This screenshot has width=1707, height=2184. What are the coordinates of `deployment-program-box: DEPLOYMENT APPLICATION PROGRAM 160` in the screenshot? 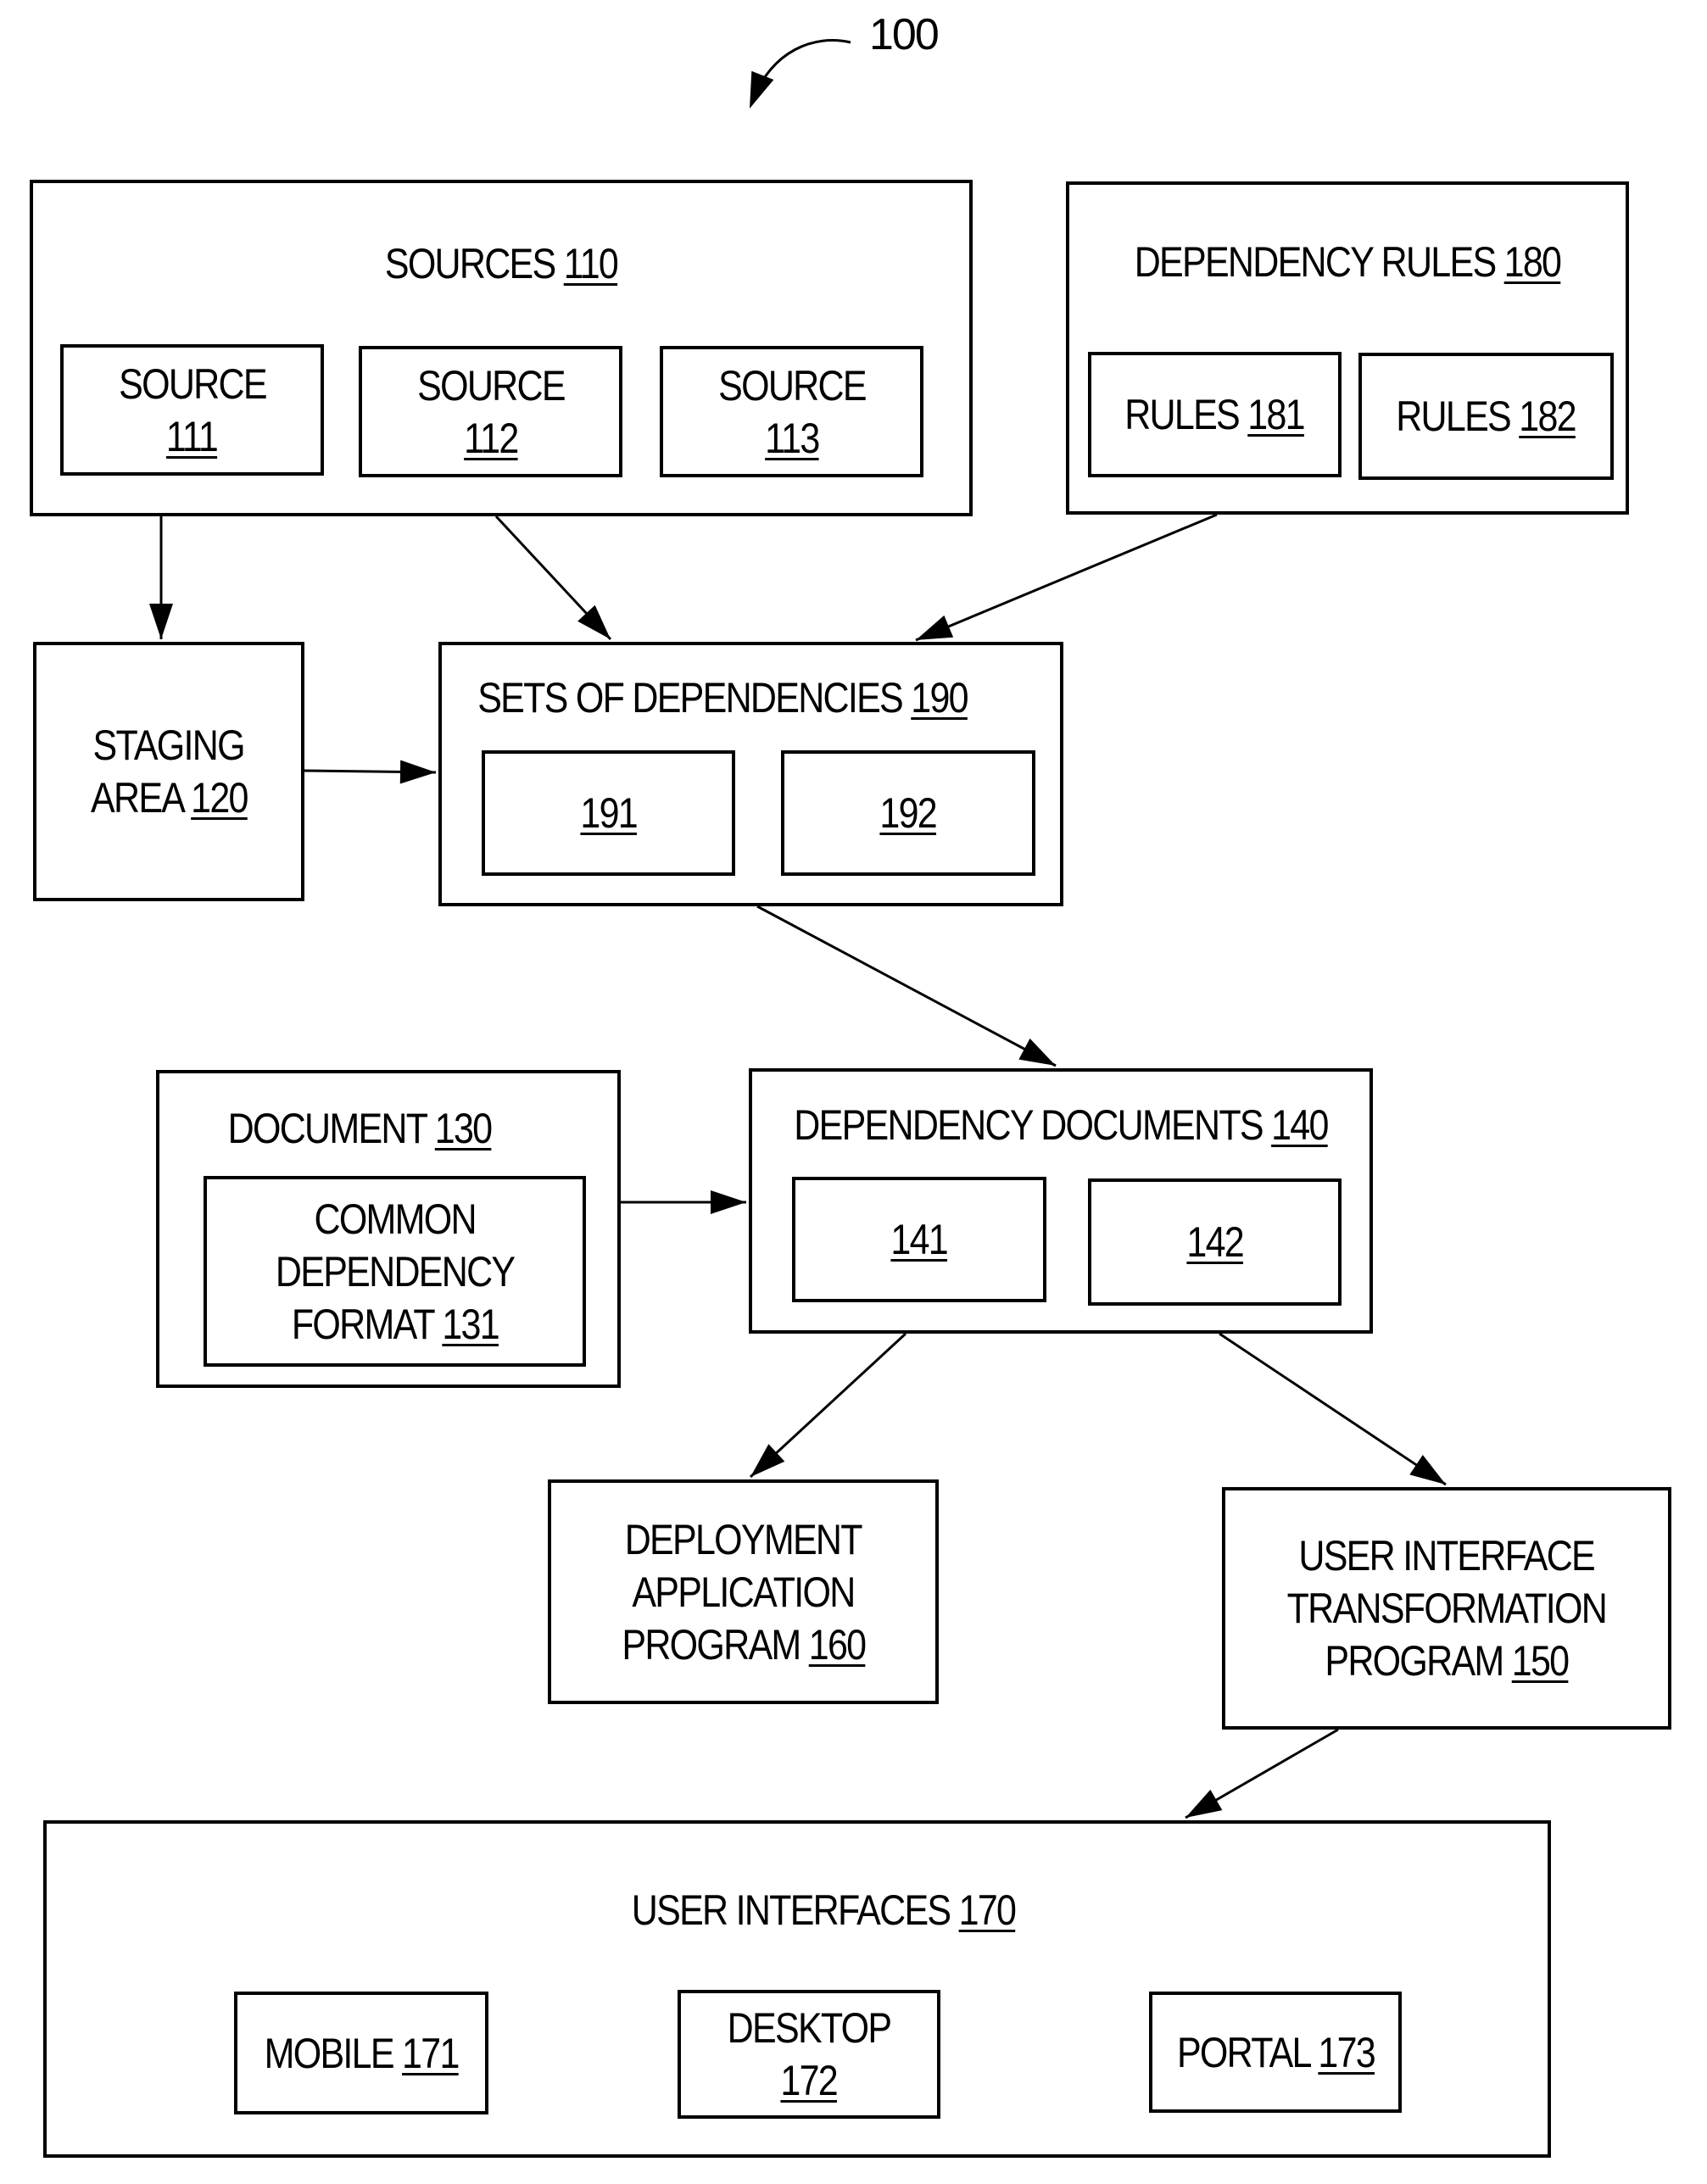 It's located at (744, 1591).